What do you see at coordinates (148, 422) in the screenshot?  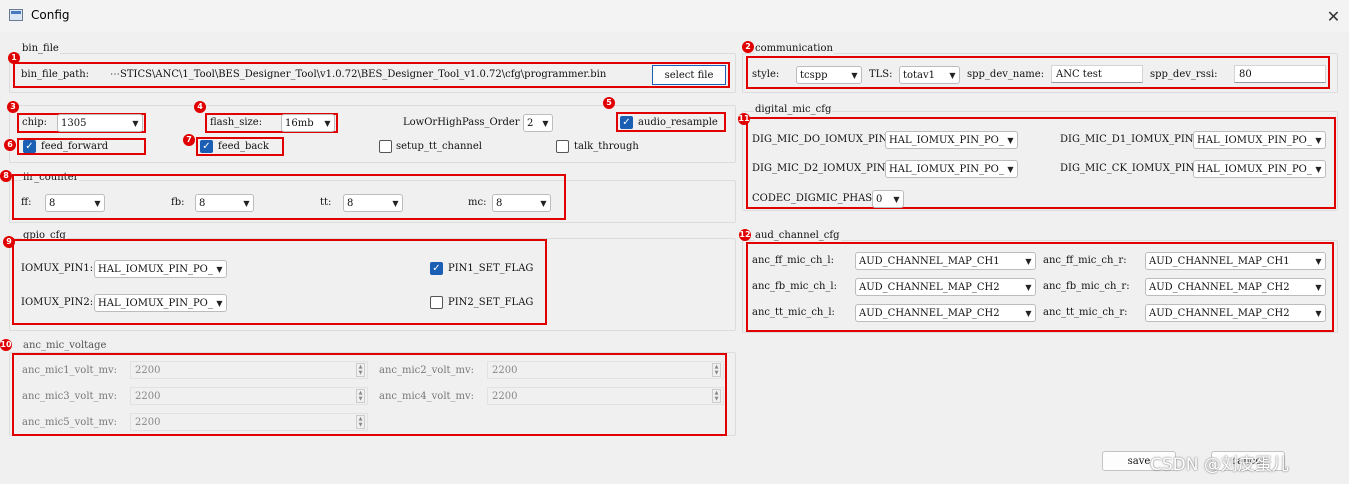 I see `anc-mic5-value: 2200` at bounding box center [148, 422].